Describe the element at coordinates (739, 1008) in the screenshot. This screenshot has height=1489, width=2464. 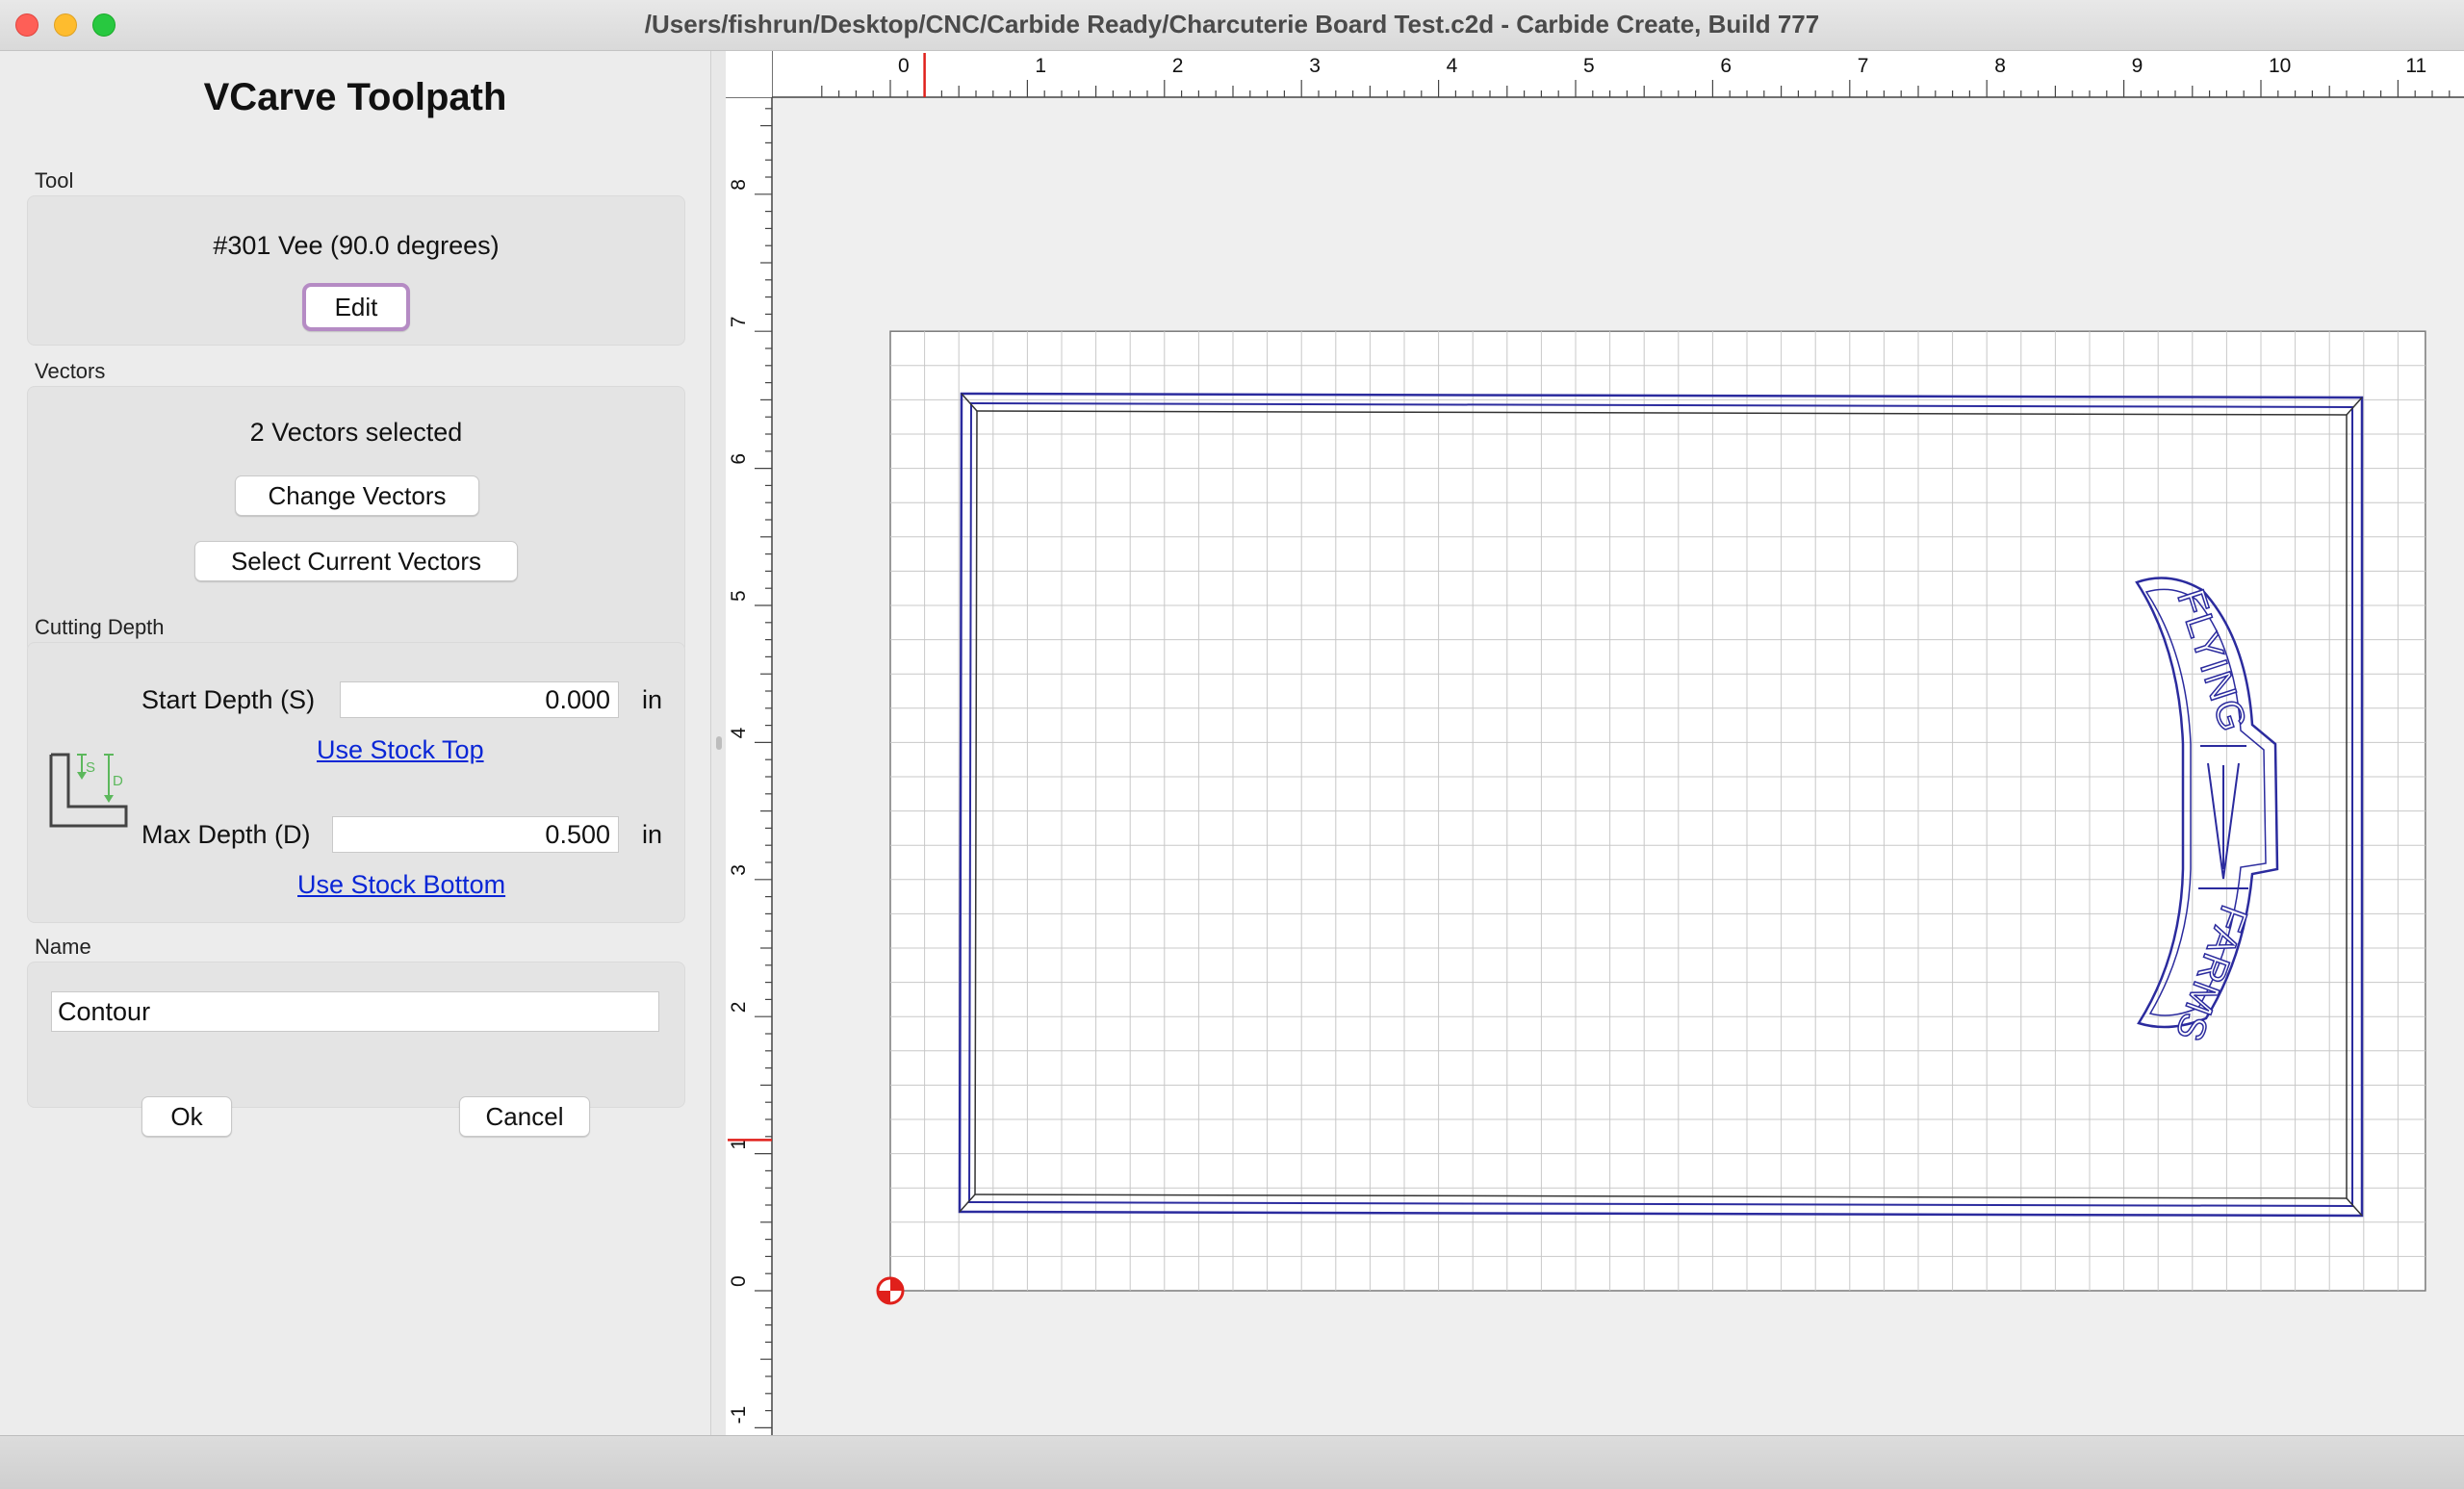
I see `left-ruler-label: 2` at that location.